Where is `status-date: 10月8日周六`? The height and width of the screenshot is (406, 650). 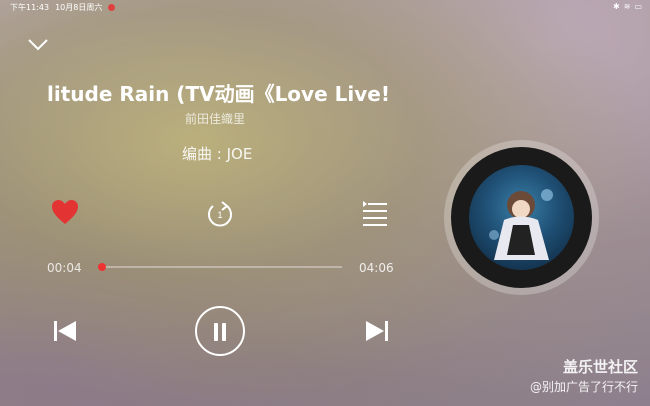 status-date: 10月8日周六 is located at coordinates (79, 7).